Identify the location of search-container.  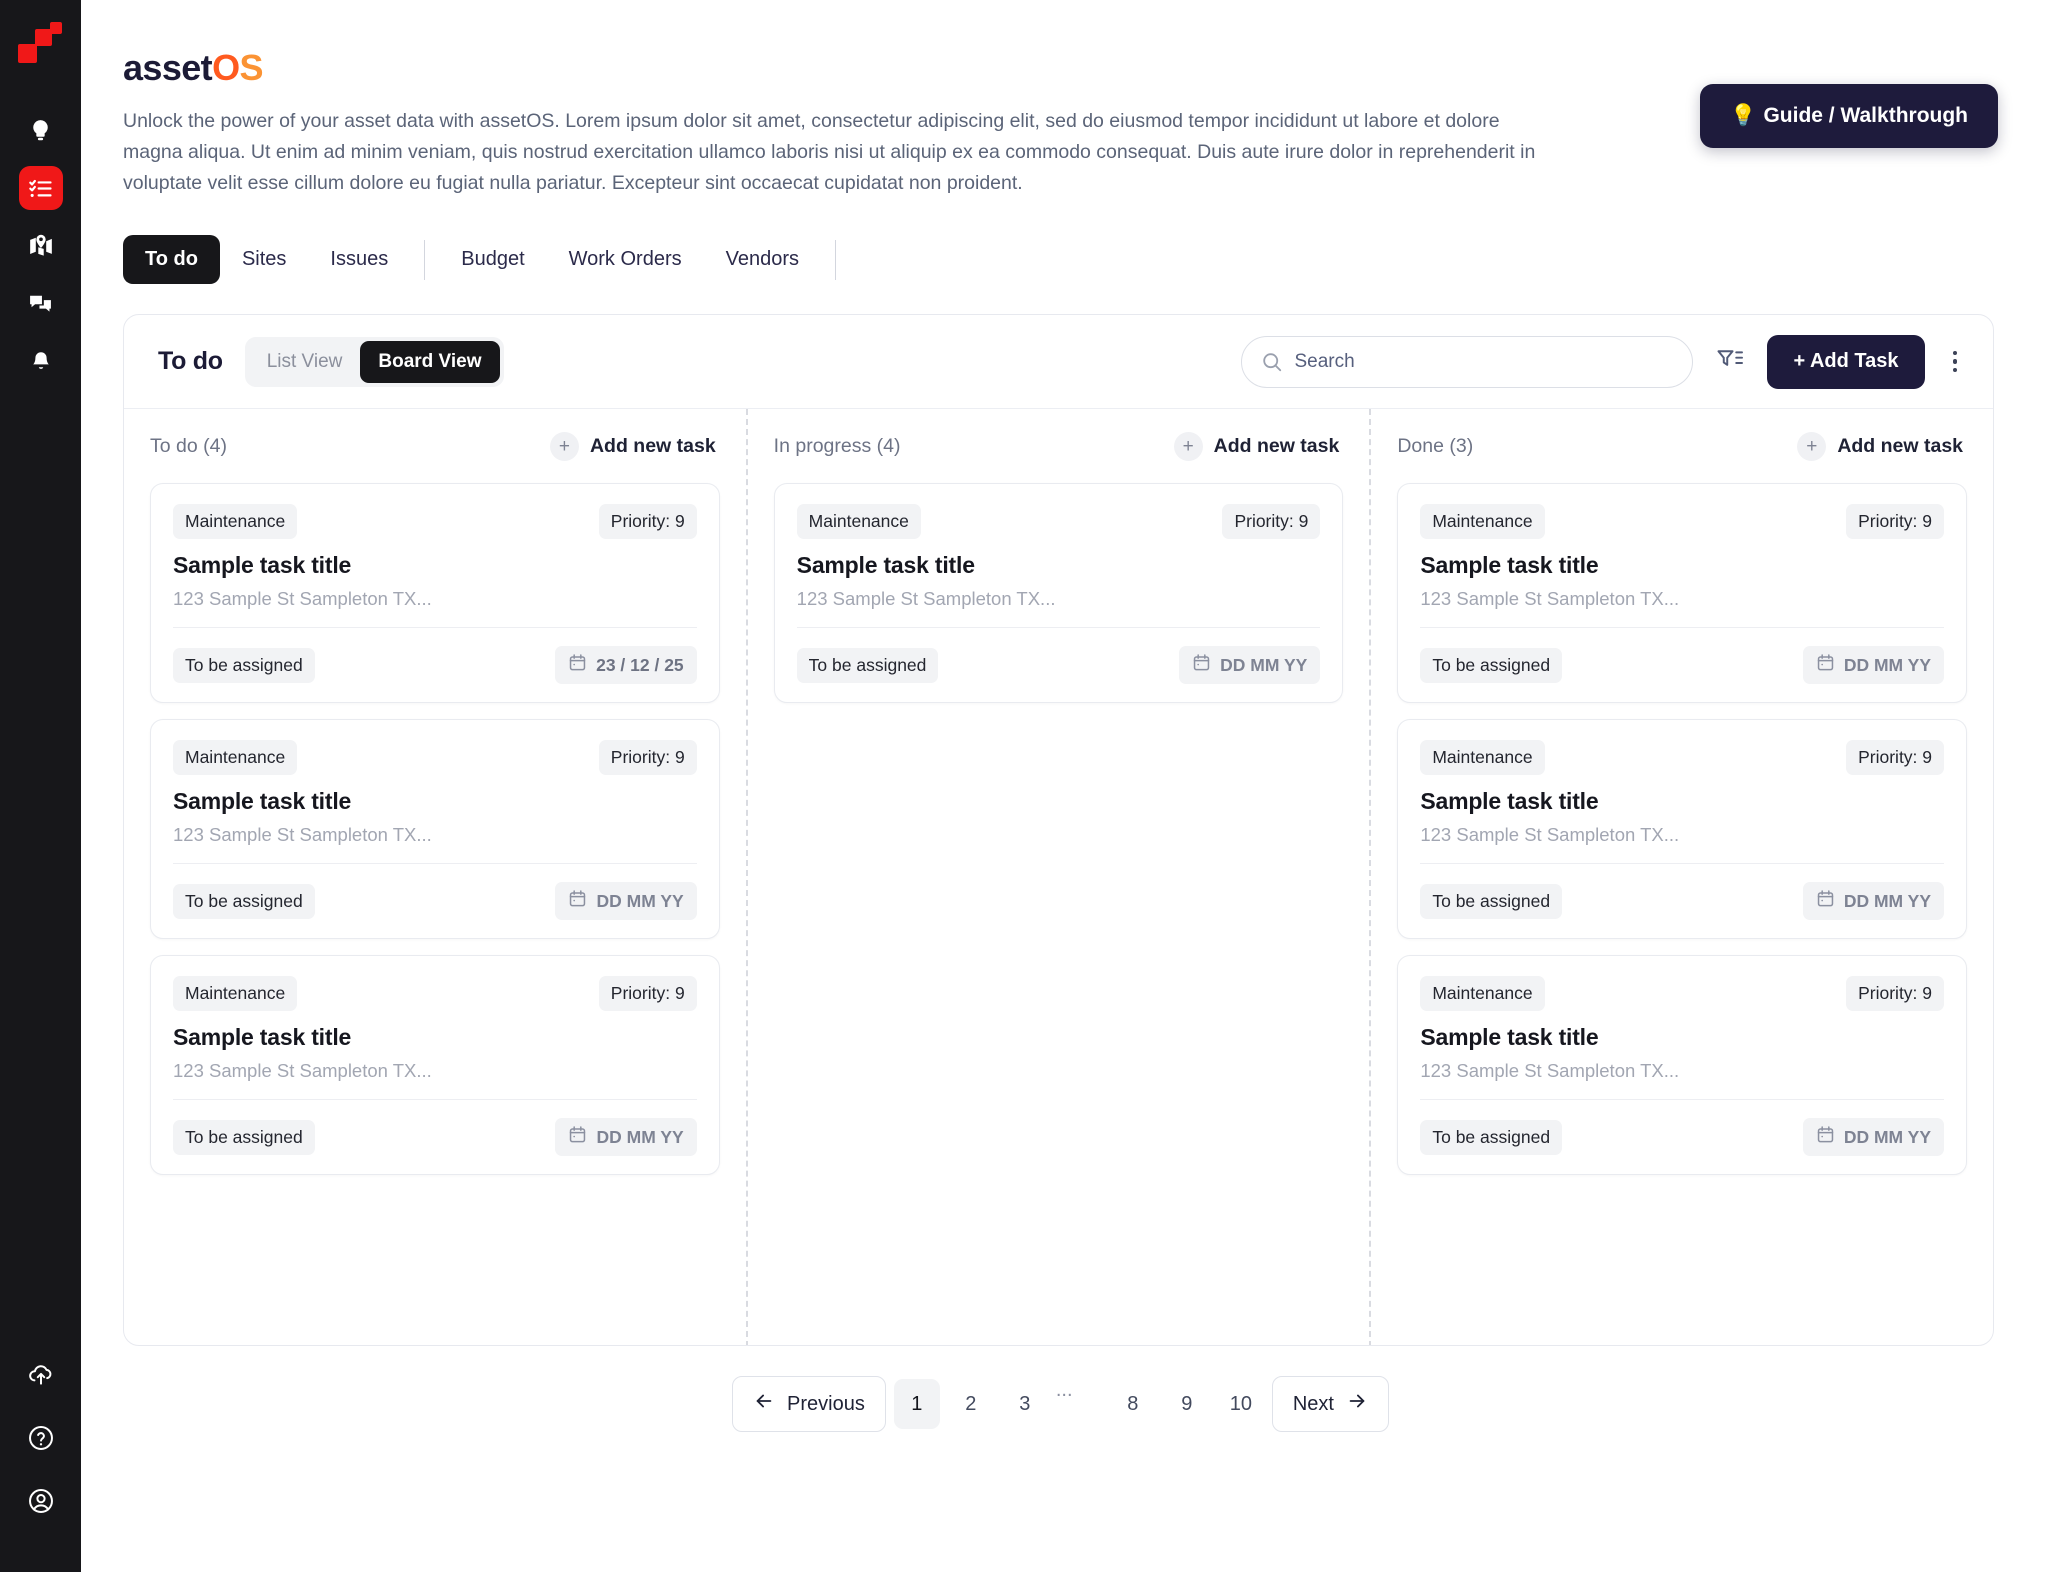
(1467, 361).